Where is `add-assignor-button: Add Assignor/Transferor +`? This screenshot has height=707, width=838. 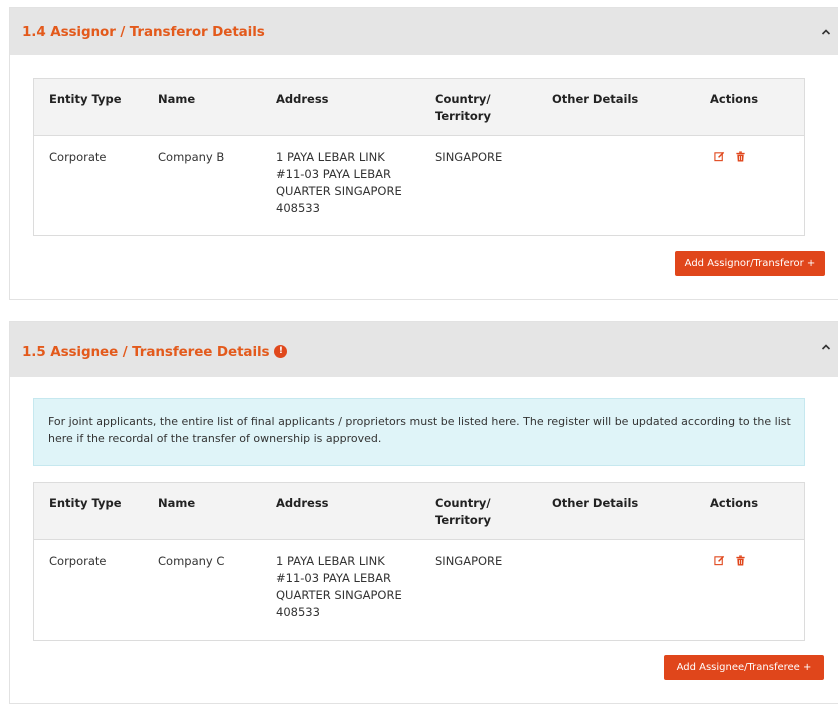
add-assignor-button: Add Assignor/Transferor + is located at coordinates (750, 263).